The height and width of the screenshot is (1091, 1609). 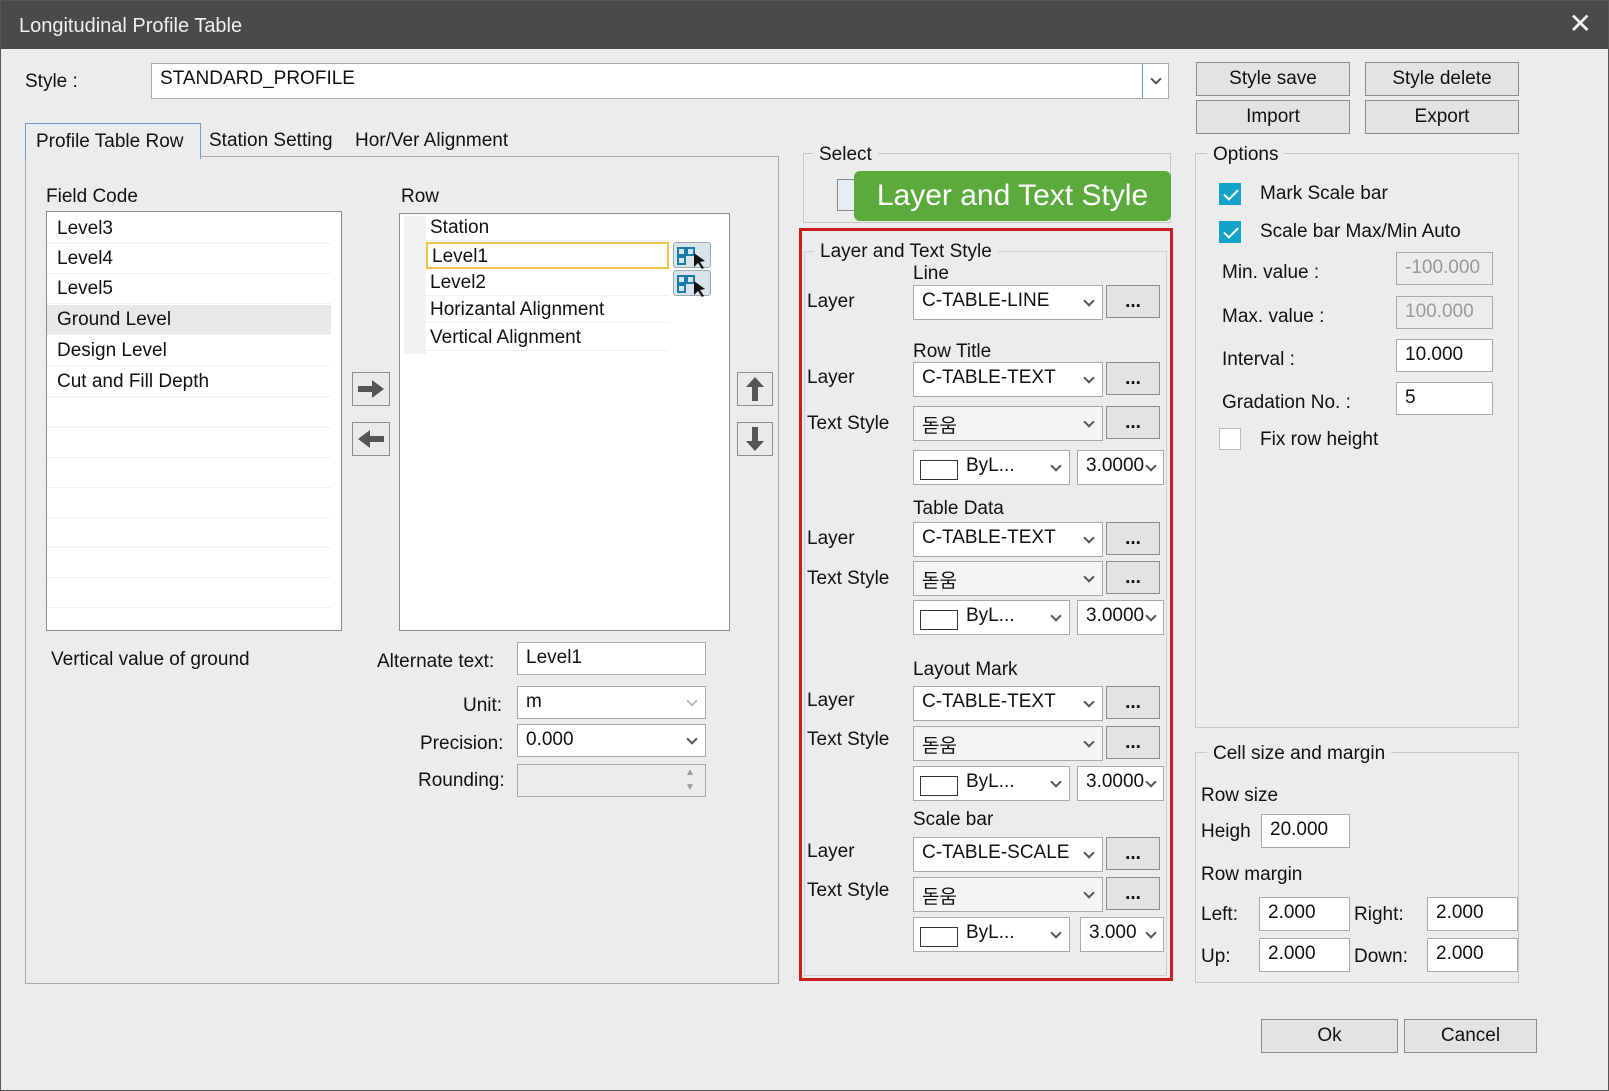 What do you see at coordinates (189, 351) in the screenshot?
I see `list-item: Design Level` at bounding box center [189, 351].